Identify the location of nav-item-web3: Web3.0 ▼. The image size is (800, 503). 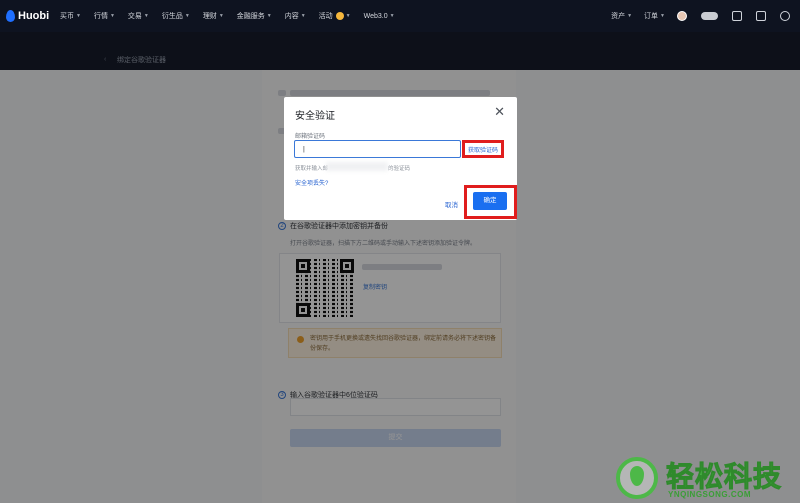
(379, 16).